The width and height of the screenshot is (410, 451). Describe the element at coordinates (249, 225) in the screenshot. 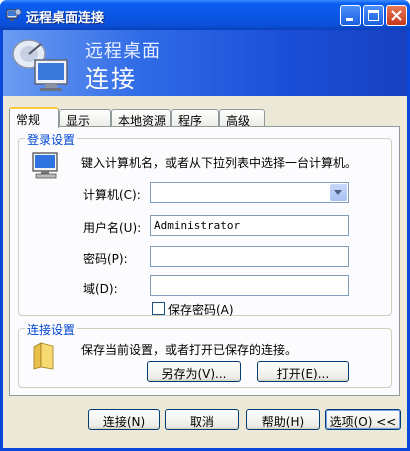

I see `username-field: Administrator` at that location.